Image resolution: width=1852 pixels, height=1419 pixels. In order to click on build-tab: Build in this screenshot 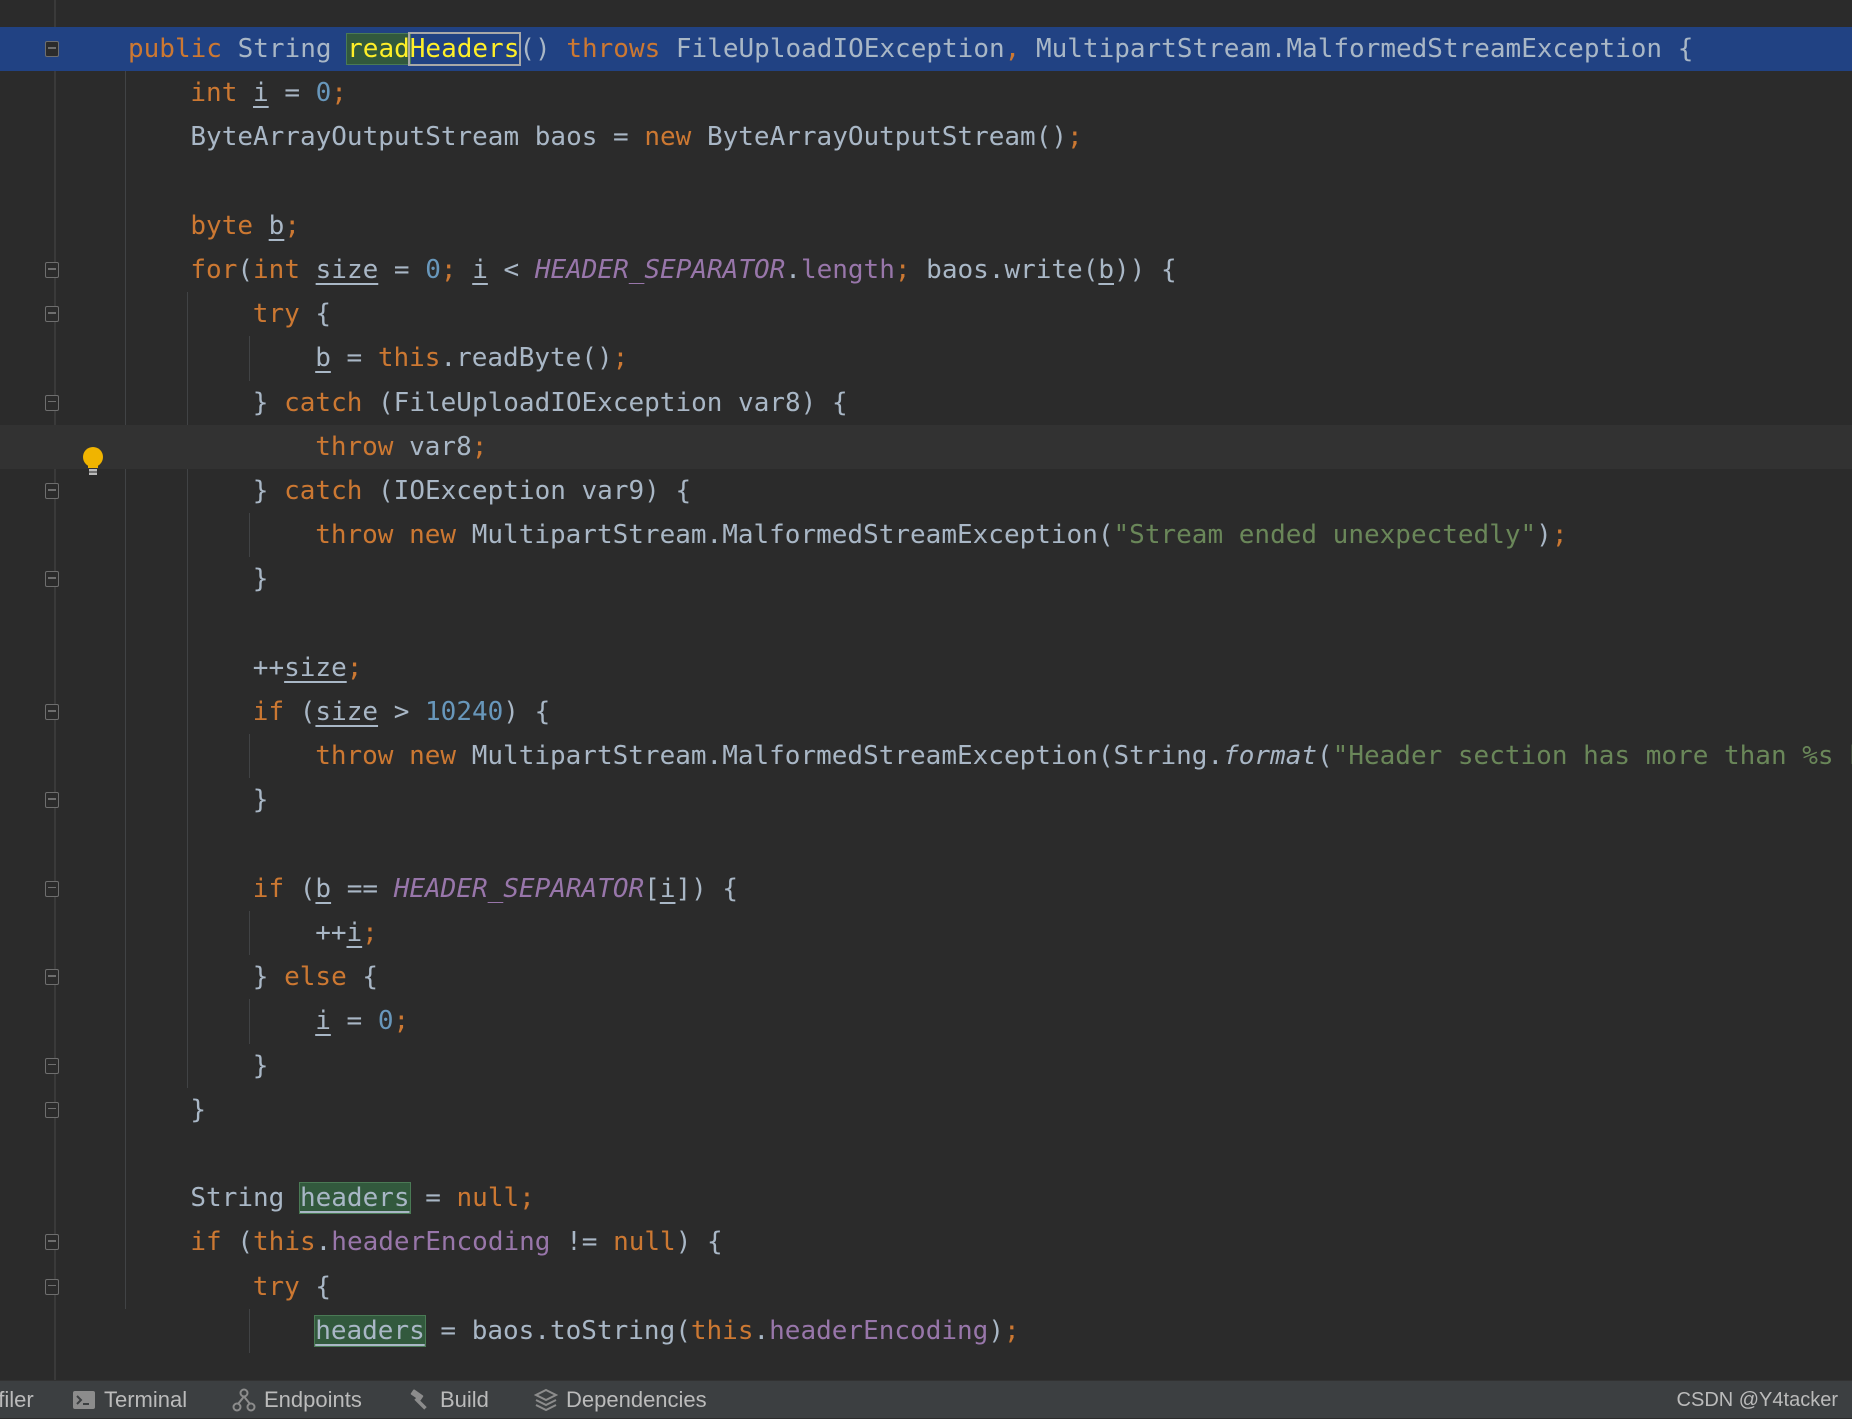, I will do `click(448, 1400)`.